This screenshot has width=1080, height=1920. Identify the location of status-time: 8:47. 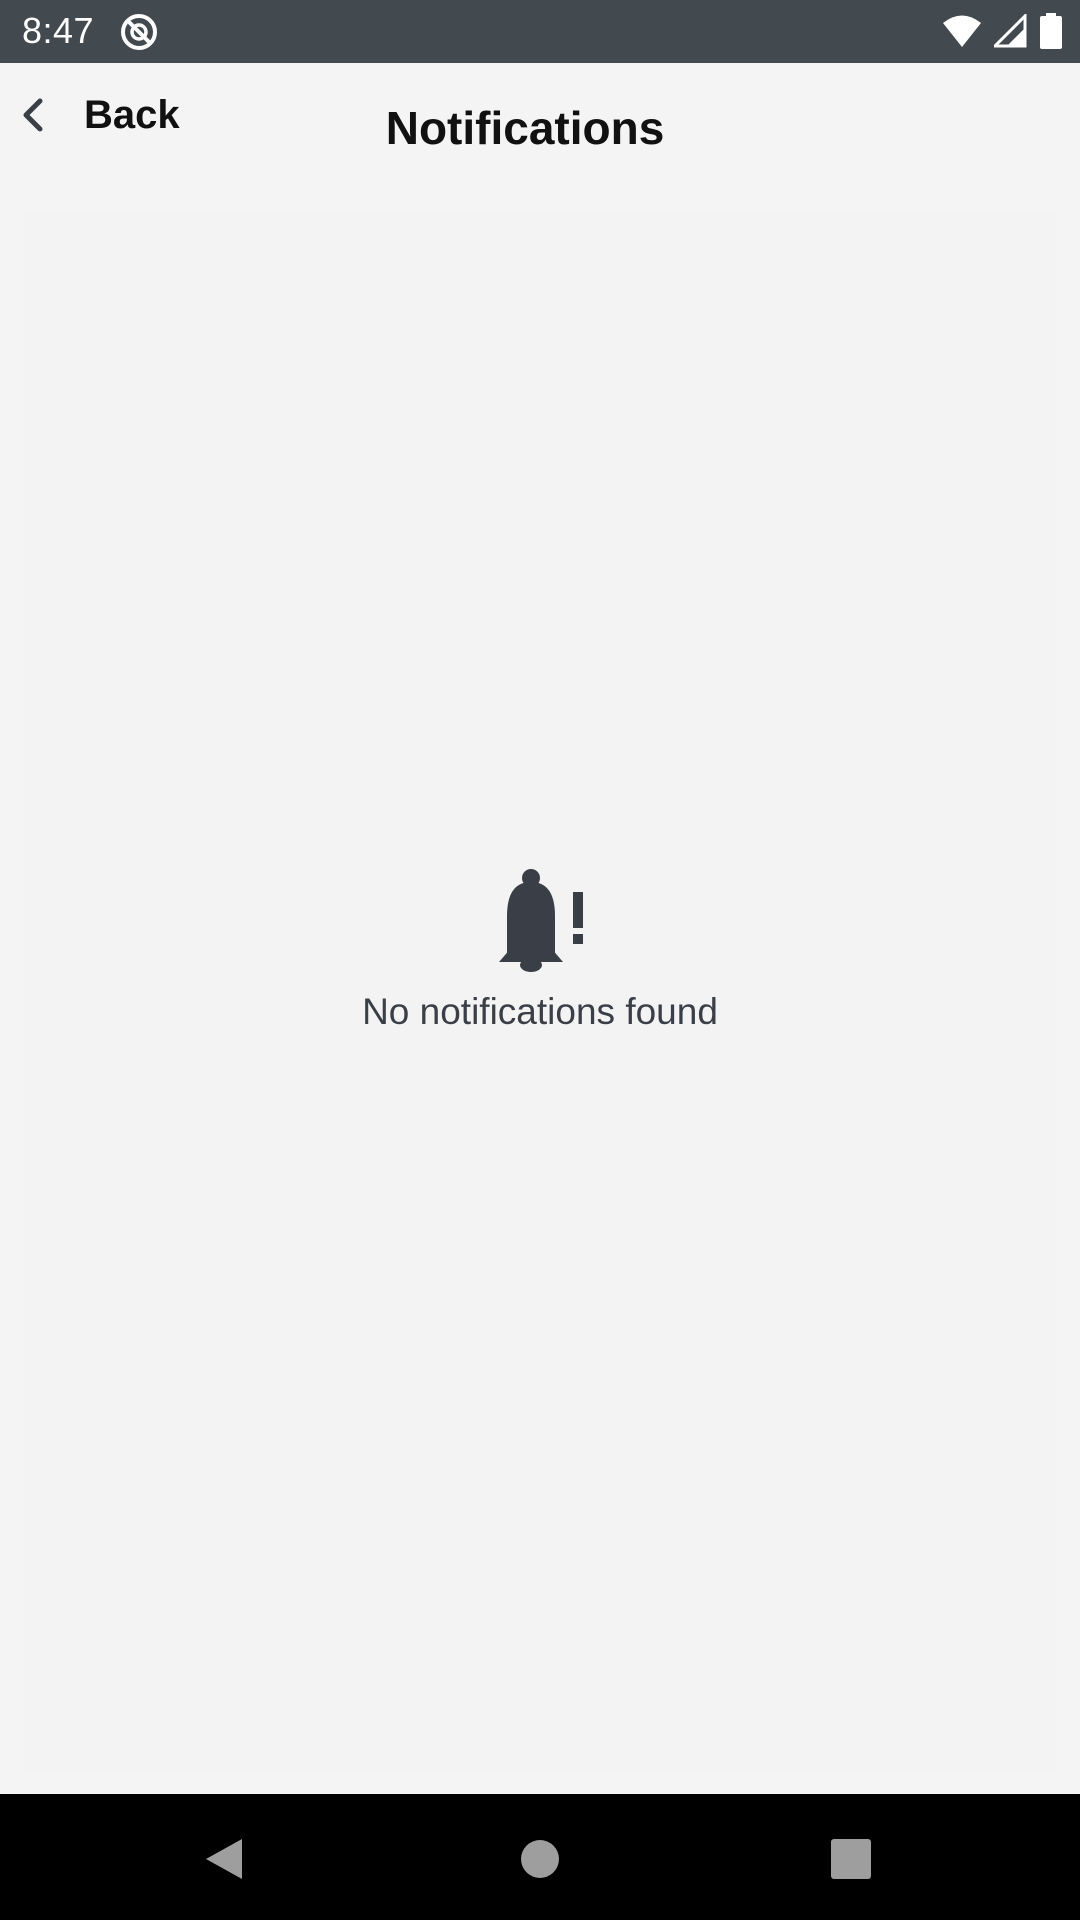
(58, 30).